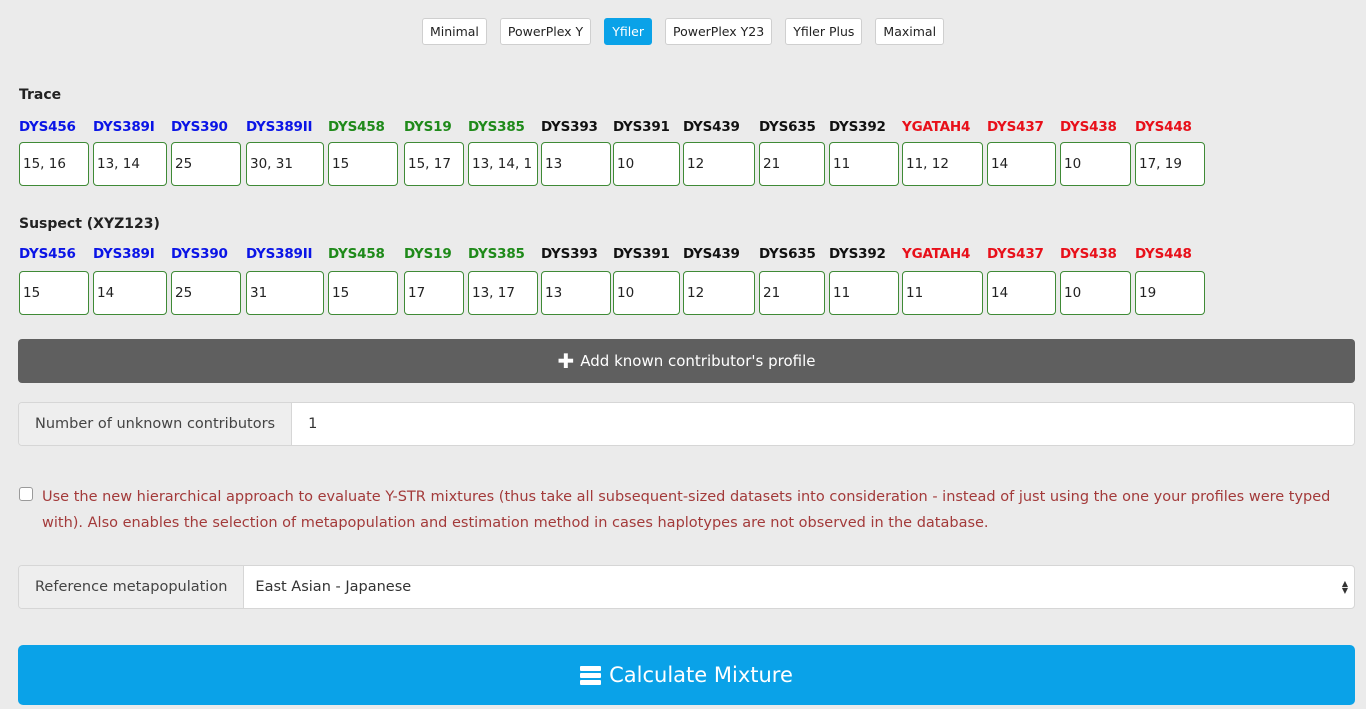 Image resolution: width=1366 pixels, height=709 pixels. What do you see at coordinates (792, 293) in the screenshot?
I see `suspect-allele-input-dys635` at bounding box center [792, 293].